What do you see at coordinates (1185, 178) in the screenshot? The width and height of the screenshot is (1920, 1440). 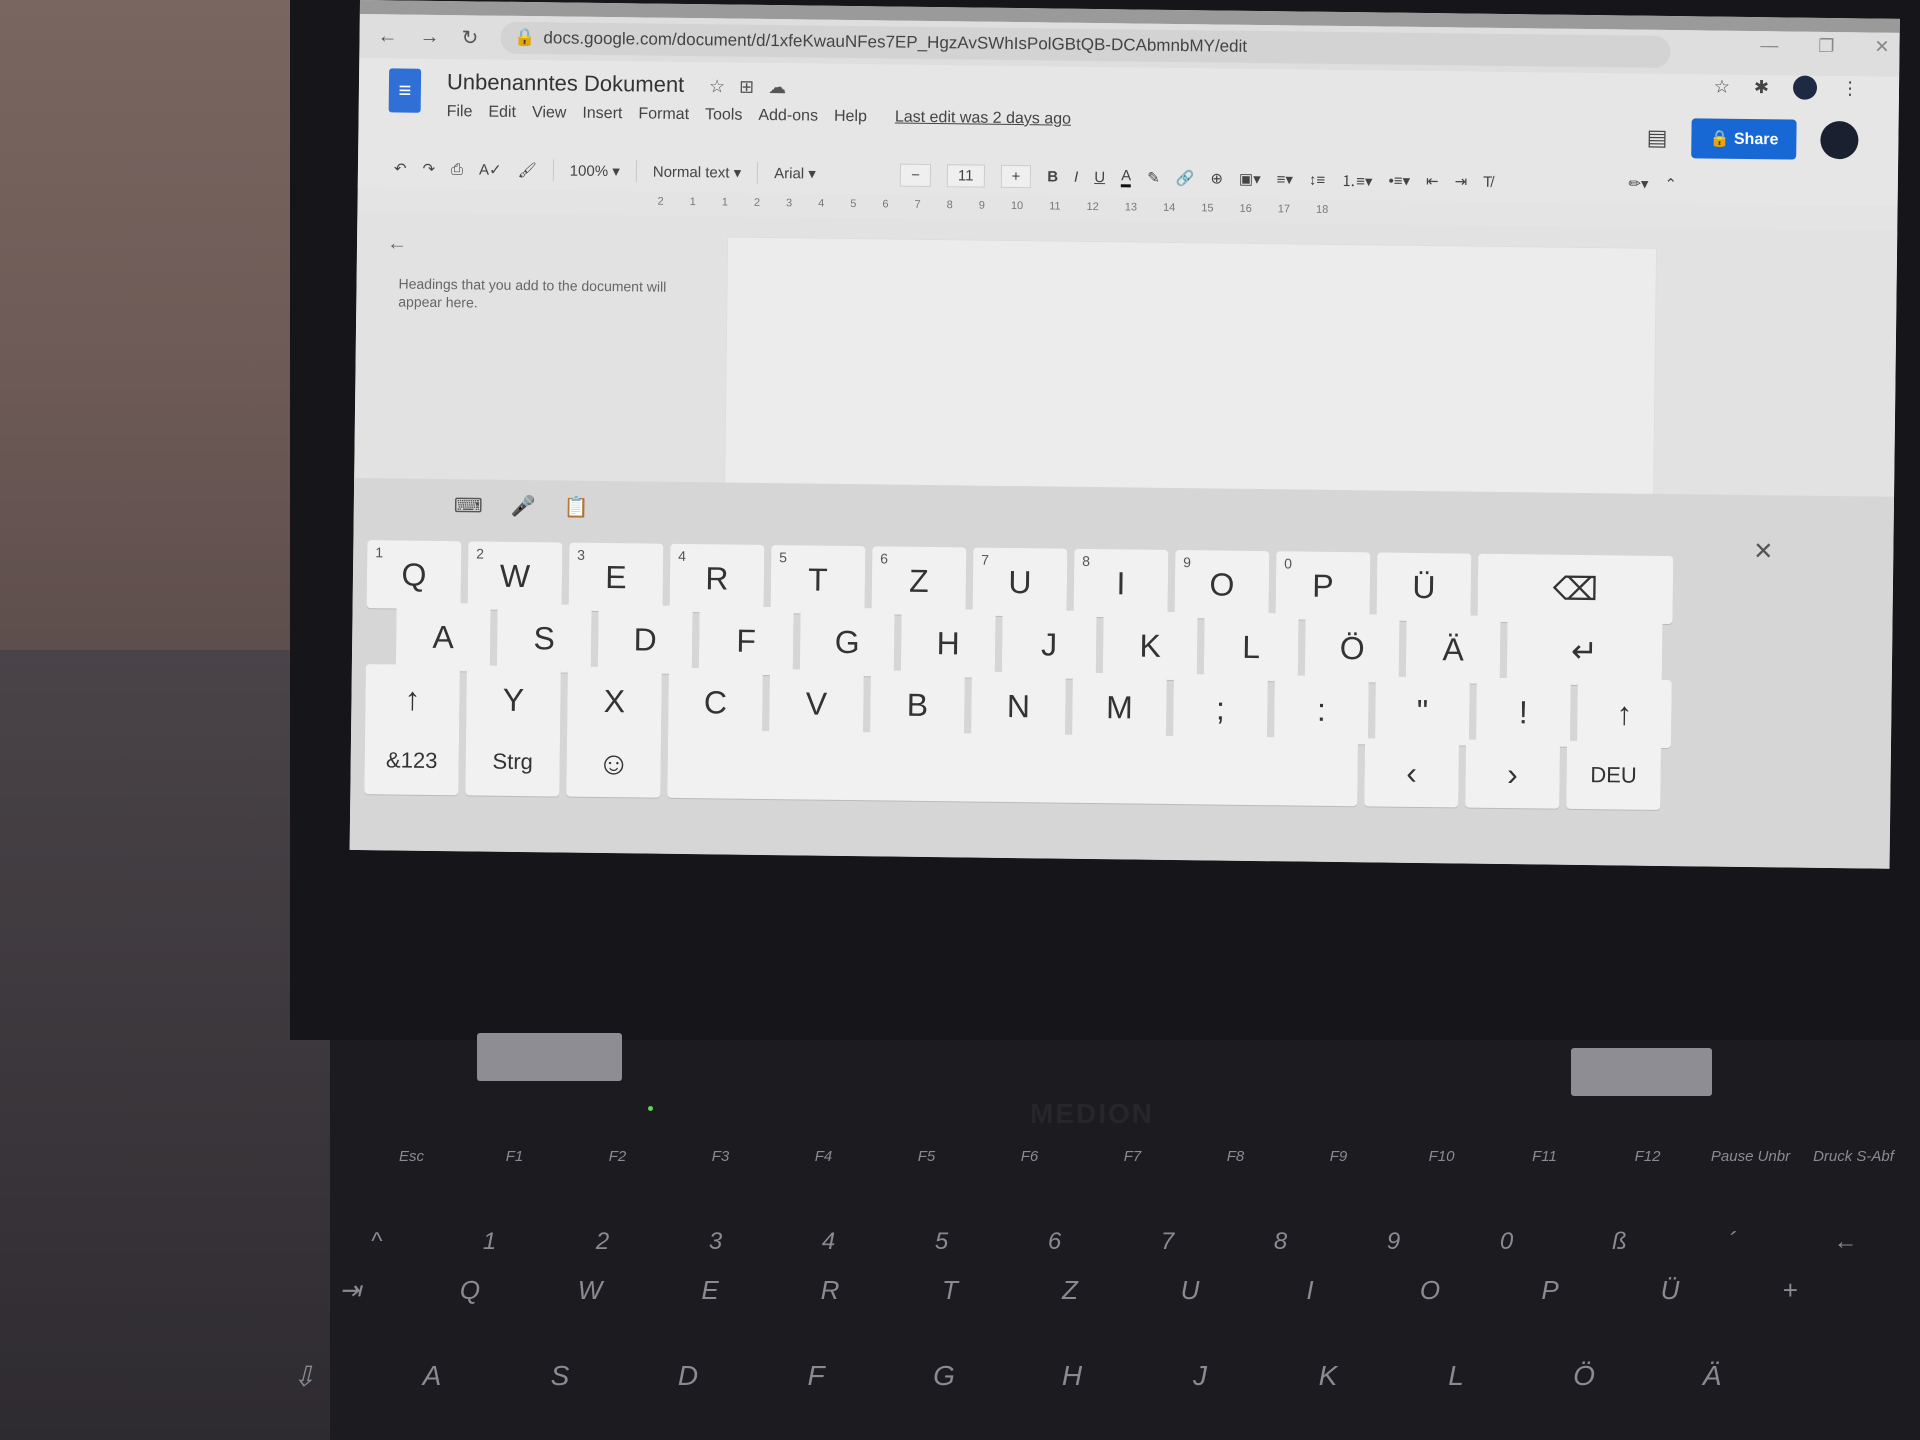 I see `link-icon: 🔗` at bounding box center [1185, 178].